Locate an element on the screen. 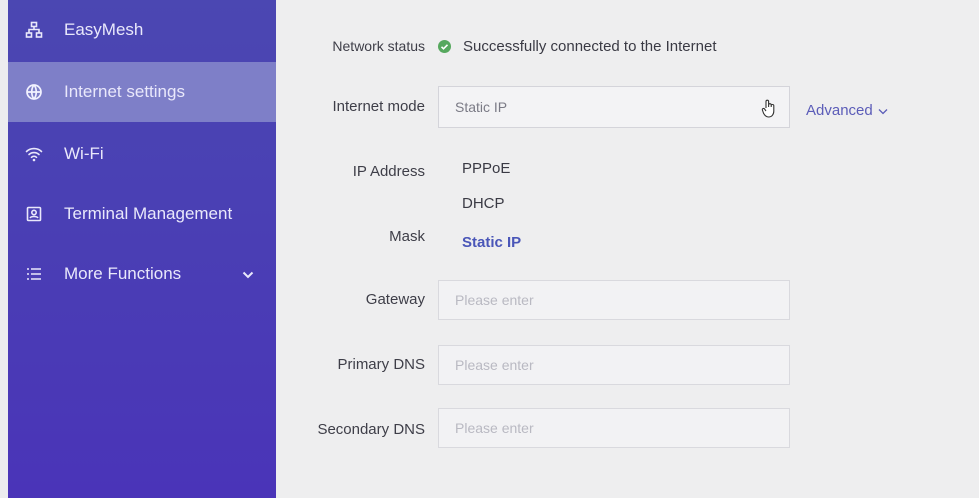  mode-option-static-ip: Static IP is located at coordinates (491, 242).